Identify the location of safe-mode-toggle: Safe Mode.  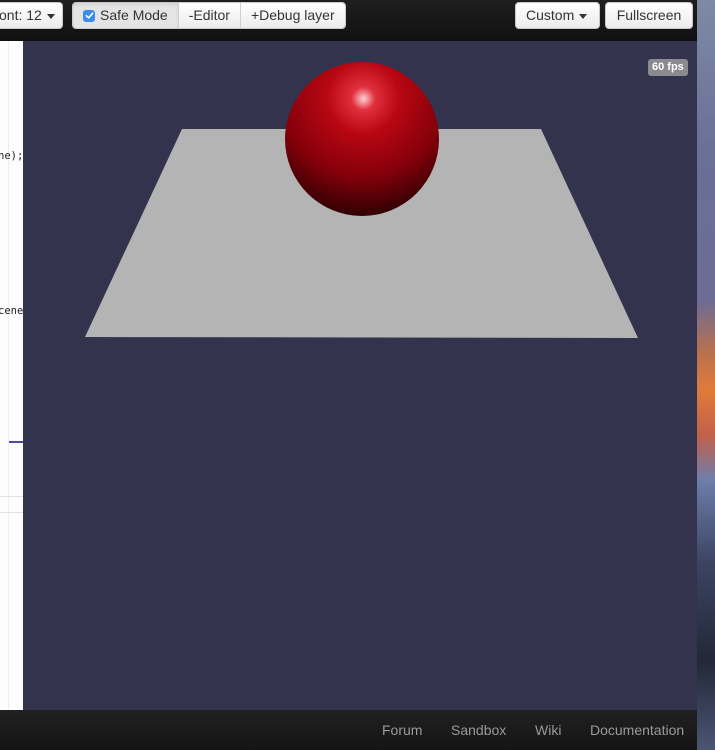
(126, 15).